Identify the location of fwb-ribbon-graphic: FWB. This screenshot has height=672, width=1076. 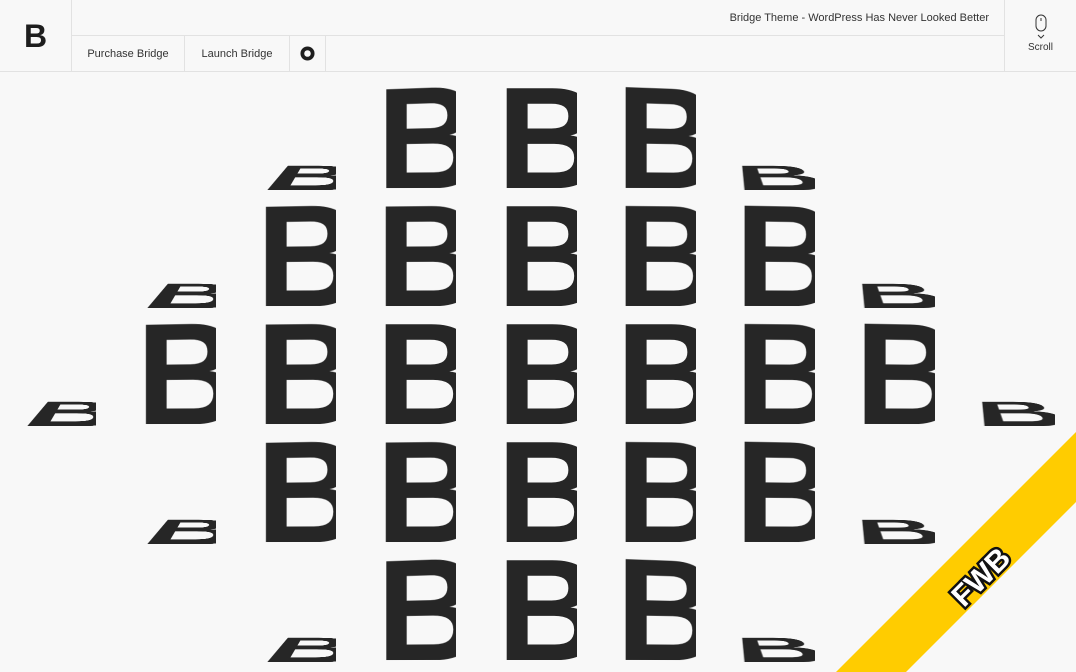
(956, 552).